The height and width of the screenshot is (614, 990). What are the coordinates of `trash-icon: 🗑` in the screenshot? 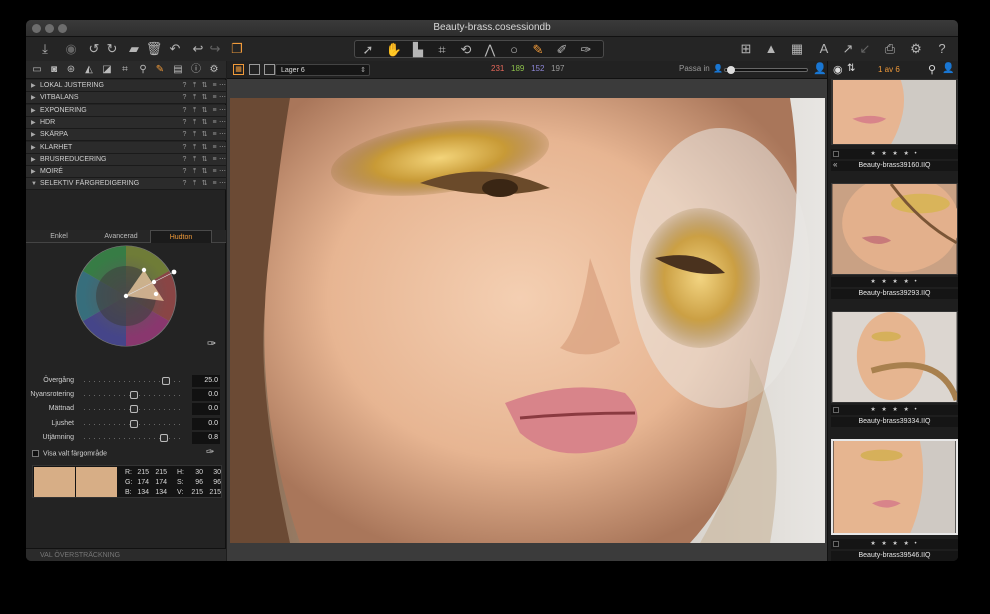 It's located at (154, 49).